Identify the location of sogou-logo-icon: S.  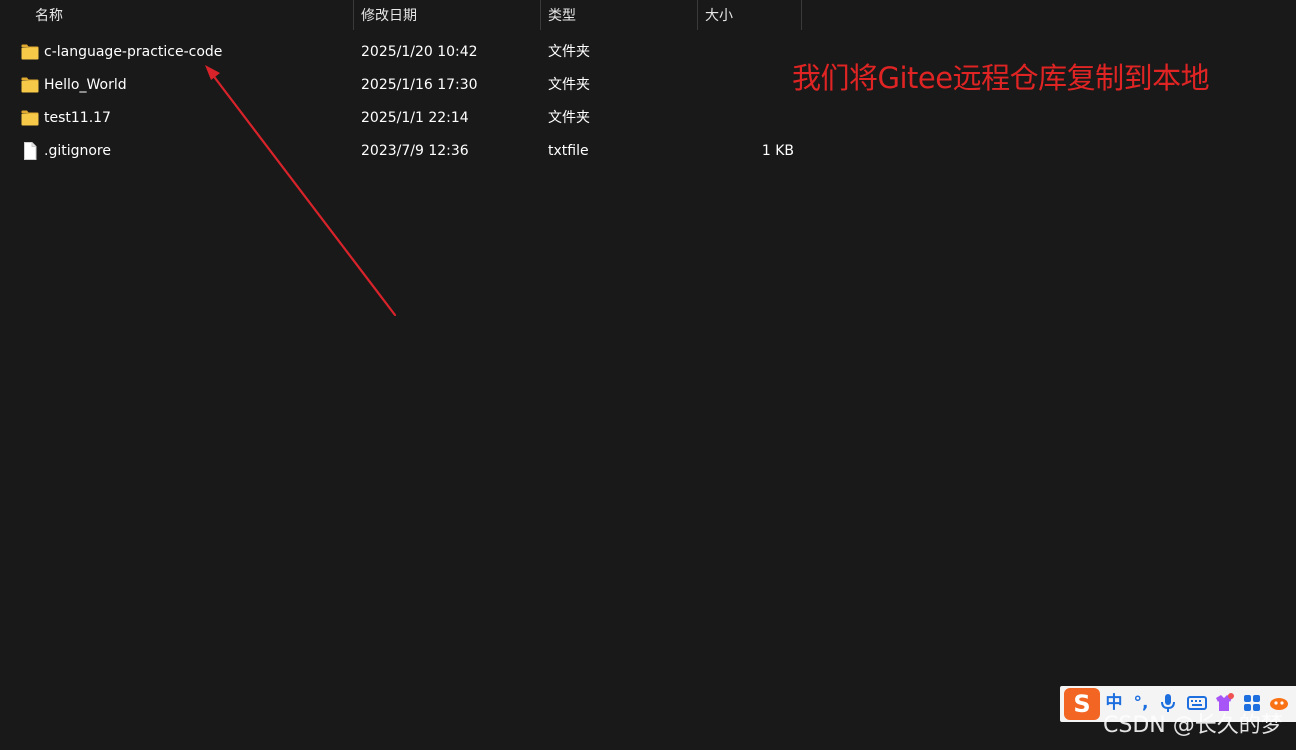
(1082, 704).